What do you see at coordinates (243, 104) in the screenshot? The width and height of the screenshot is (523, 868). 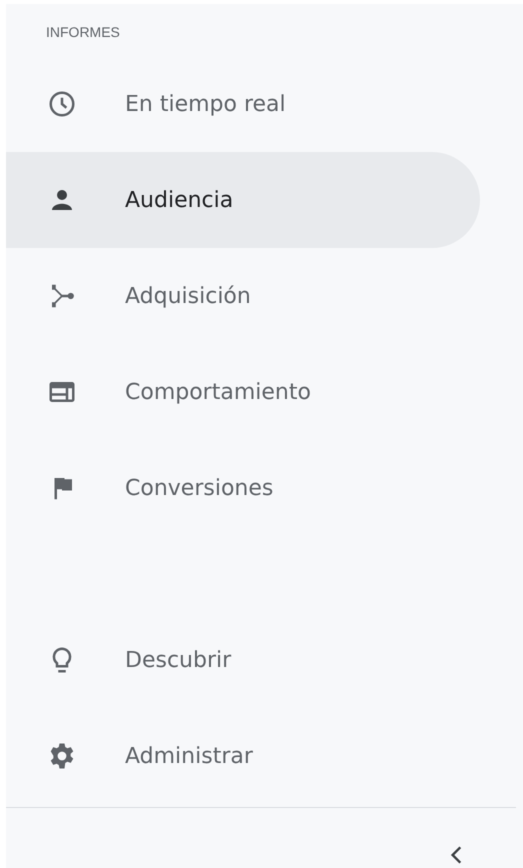 I see `sidebar-item: En tiempo real` at bounding box center [243, 104].